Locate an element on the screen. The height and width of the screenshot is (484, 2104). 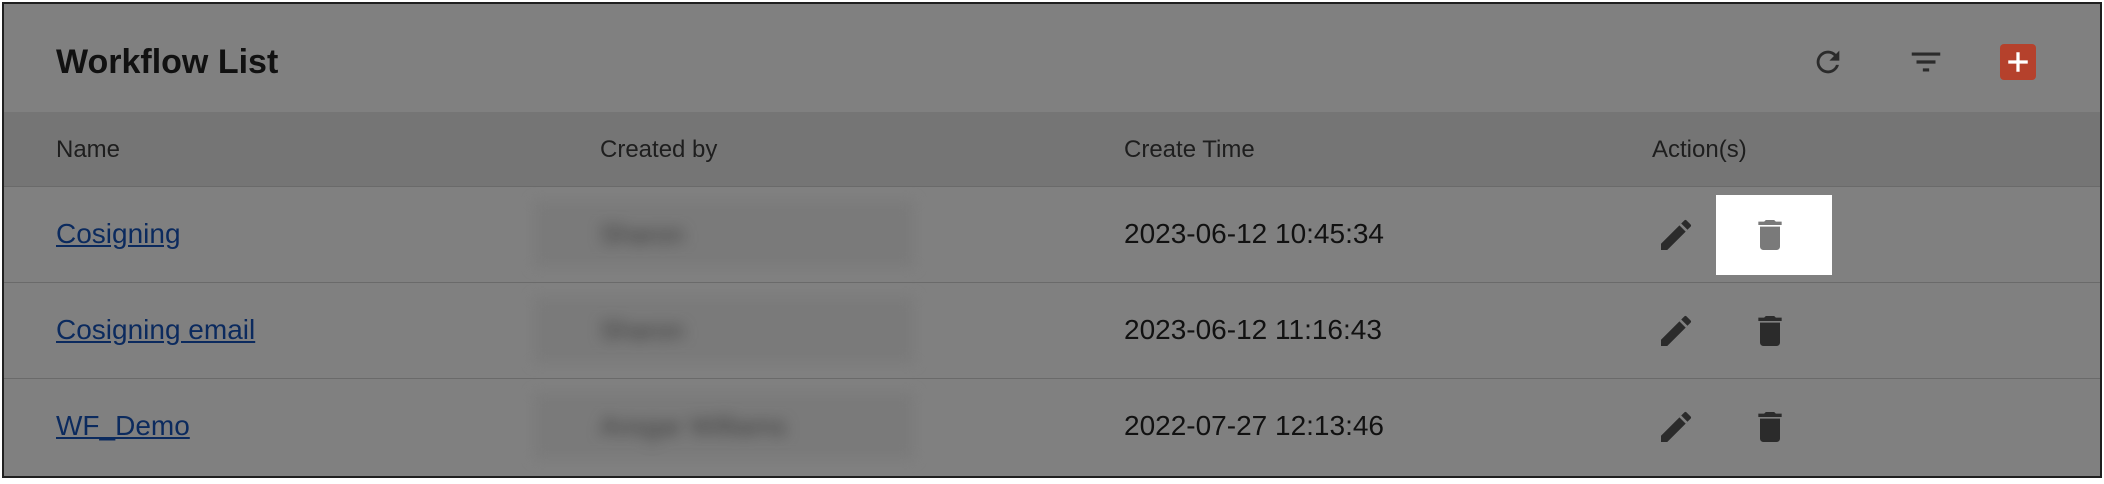
created-by-value: Ansgar Williams is located at coordinates (693, 426).